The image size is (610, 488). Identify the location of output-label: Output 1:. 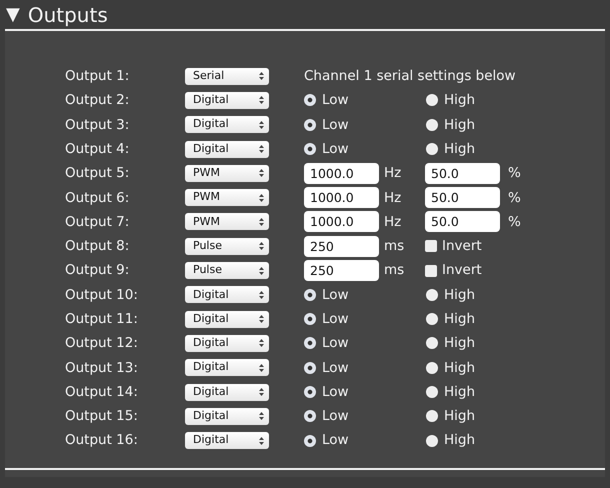
(97, 76).